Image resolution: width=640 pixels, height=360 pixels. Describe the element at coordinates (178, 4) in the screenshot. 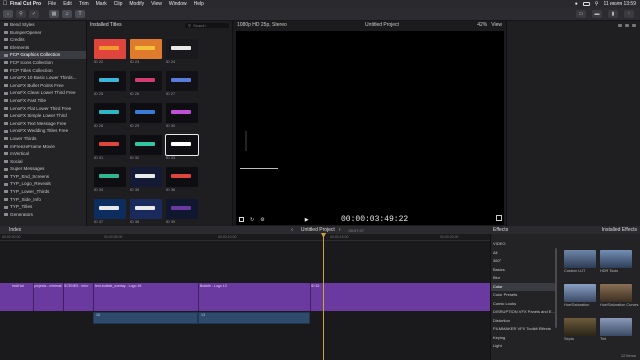

I see `menu-window: Window` at that location.